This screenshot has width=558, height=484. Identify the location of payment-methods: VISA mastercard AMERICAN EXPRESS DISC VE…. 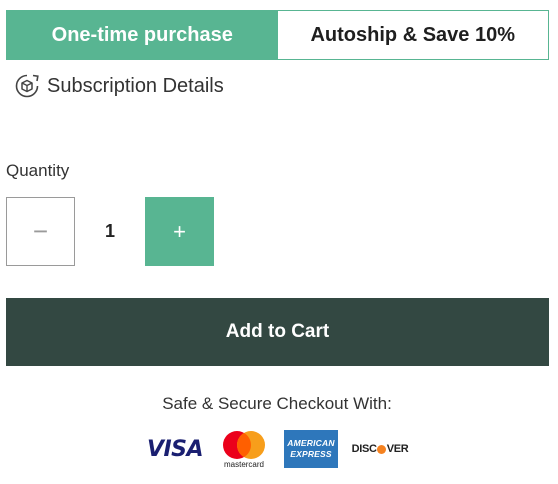
(278, 449).